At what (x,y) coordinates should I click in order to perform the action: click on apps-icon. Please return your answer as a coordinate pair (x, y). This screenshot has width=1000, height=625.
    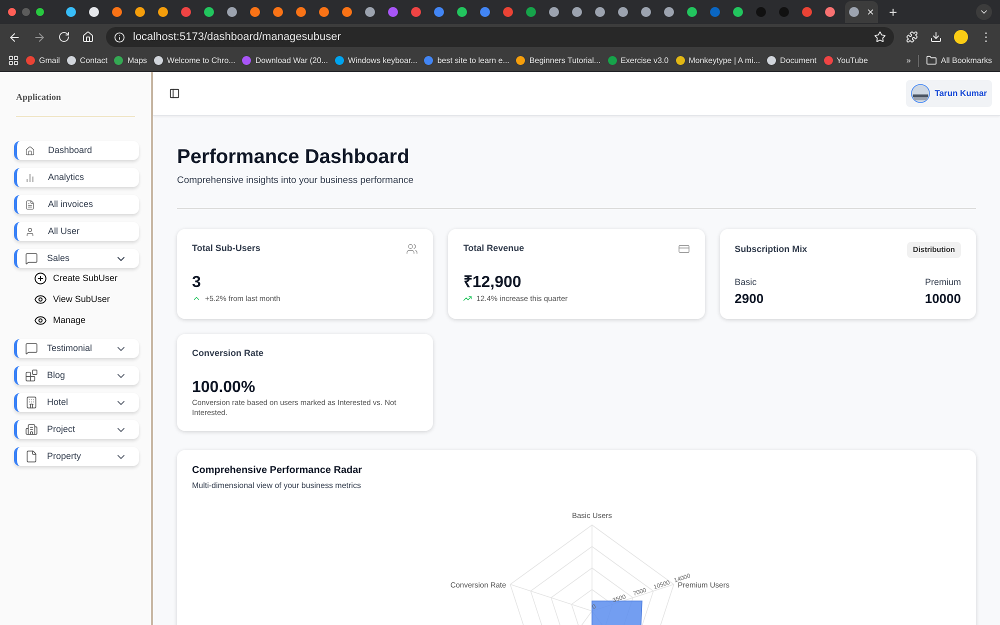
    Looking at the image, I should click on (13, 60).